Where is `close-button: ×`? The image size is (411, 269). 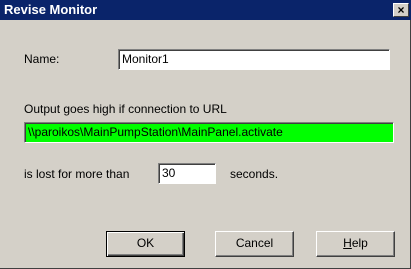
close-button: × is located at coordinates (401, 10).